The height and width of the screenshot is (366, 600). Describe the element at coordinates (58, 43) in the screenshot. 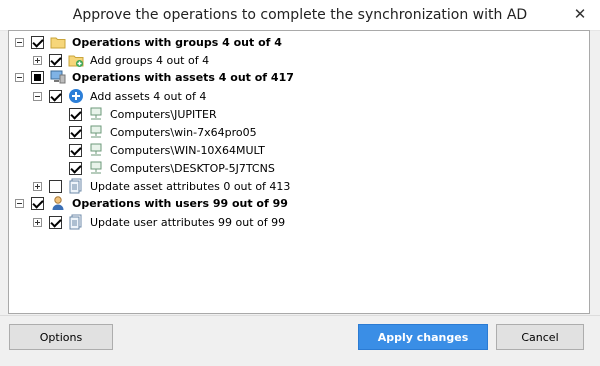

I see `folder-icon` at that location.